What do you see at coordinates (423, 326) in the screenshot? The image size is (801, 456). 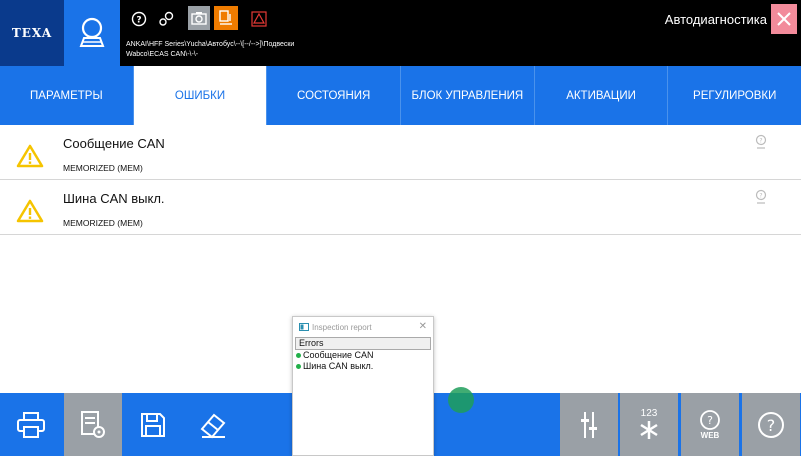 I see `popup-close-icon: ✕` at bounding box center [423, 326].